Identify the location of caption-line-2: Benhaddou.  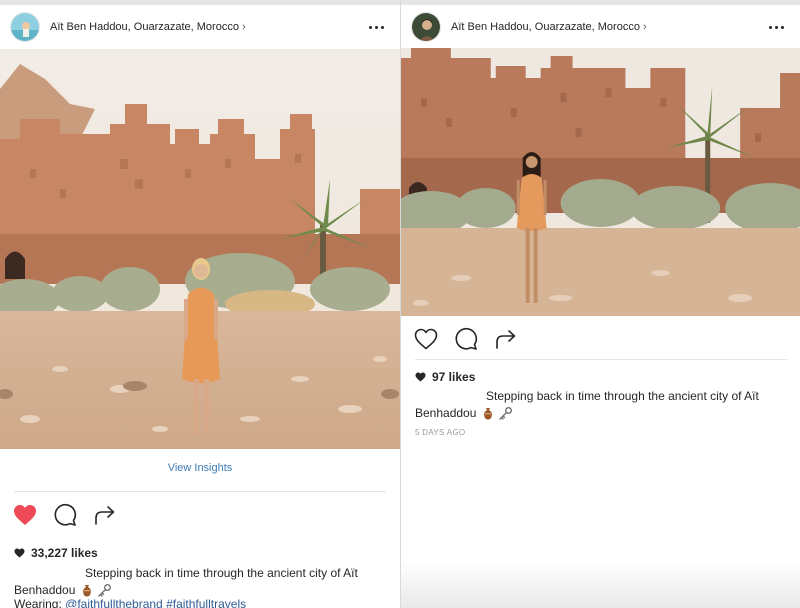
(587, 413).